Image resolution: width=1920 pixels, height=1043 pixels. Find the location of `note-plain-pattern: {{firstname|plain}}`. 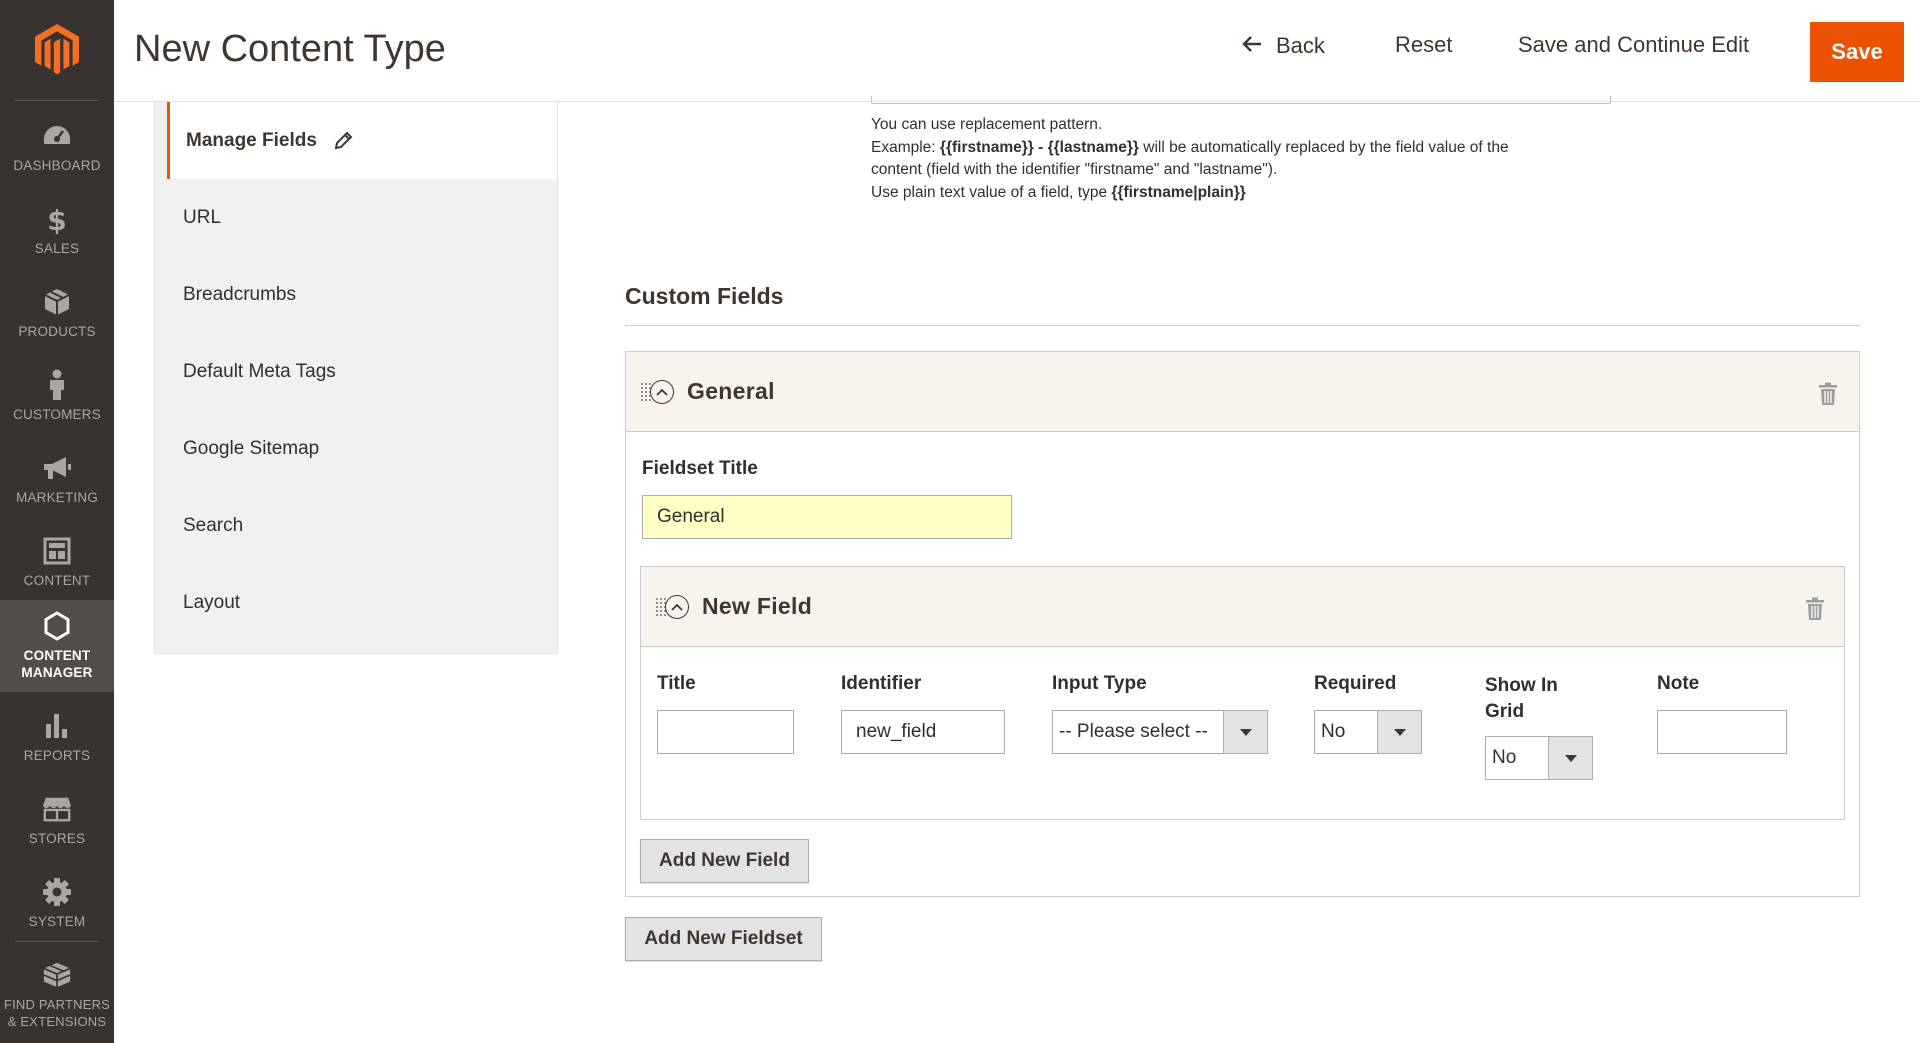

note-plain-pattern: {{firstname|plain}} is located at coordinates (1178, 192).